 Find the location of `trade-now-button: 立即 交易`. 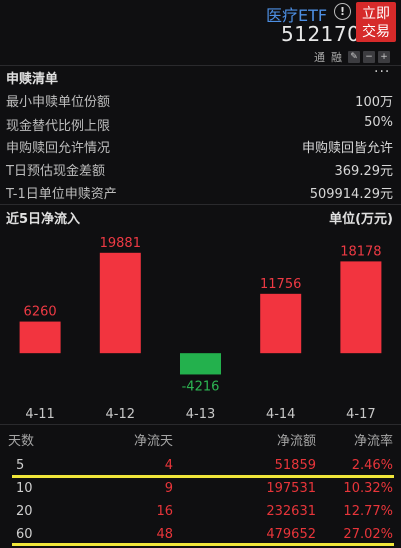

trade-now-button: 立即 交易 is located at coordinates (376, 22).